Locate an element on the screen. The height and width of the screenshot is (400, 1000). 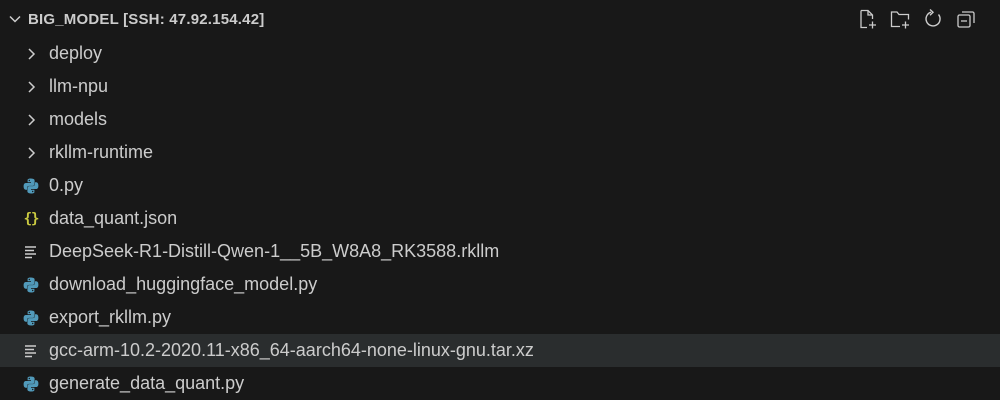
tree-item-rkllm-runtime: rkllm-runtime is located at coordinates (500, 152).